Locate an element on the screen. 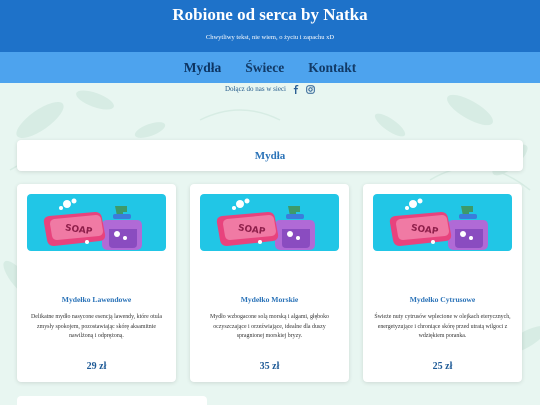 This screenshot has width=540, height=405. facebook-icon is located at coordinates (296, 89).